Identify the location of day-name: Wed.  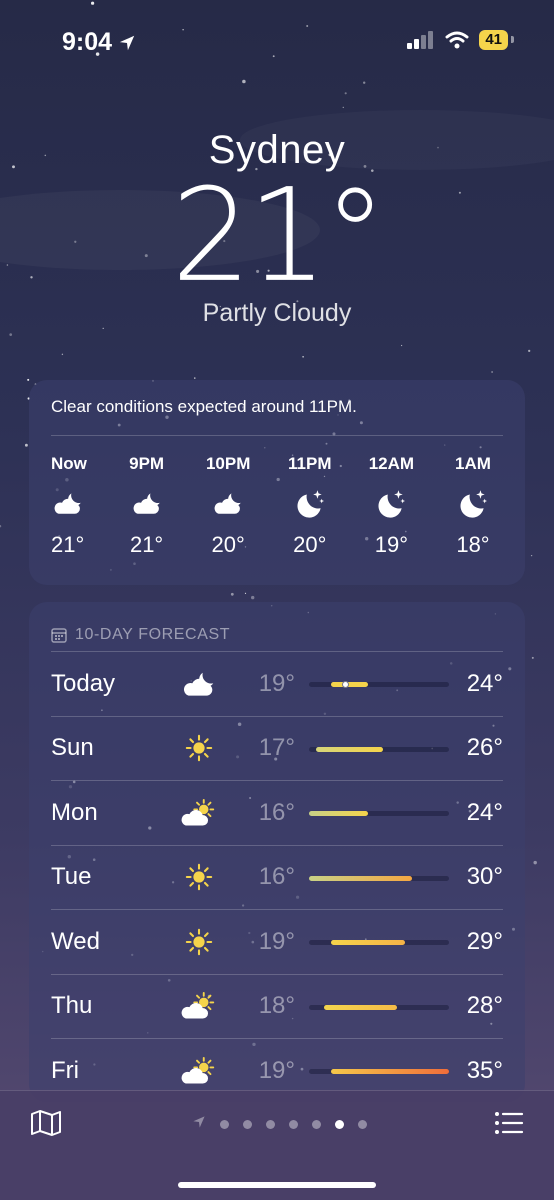
(75, 941).